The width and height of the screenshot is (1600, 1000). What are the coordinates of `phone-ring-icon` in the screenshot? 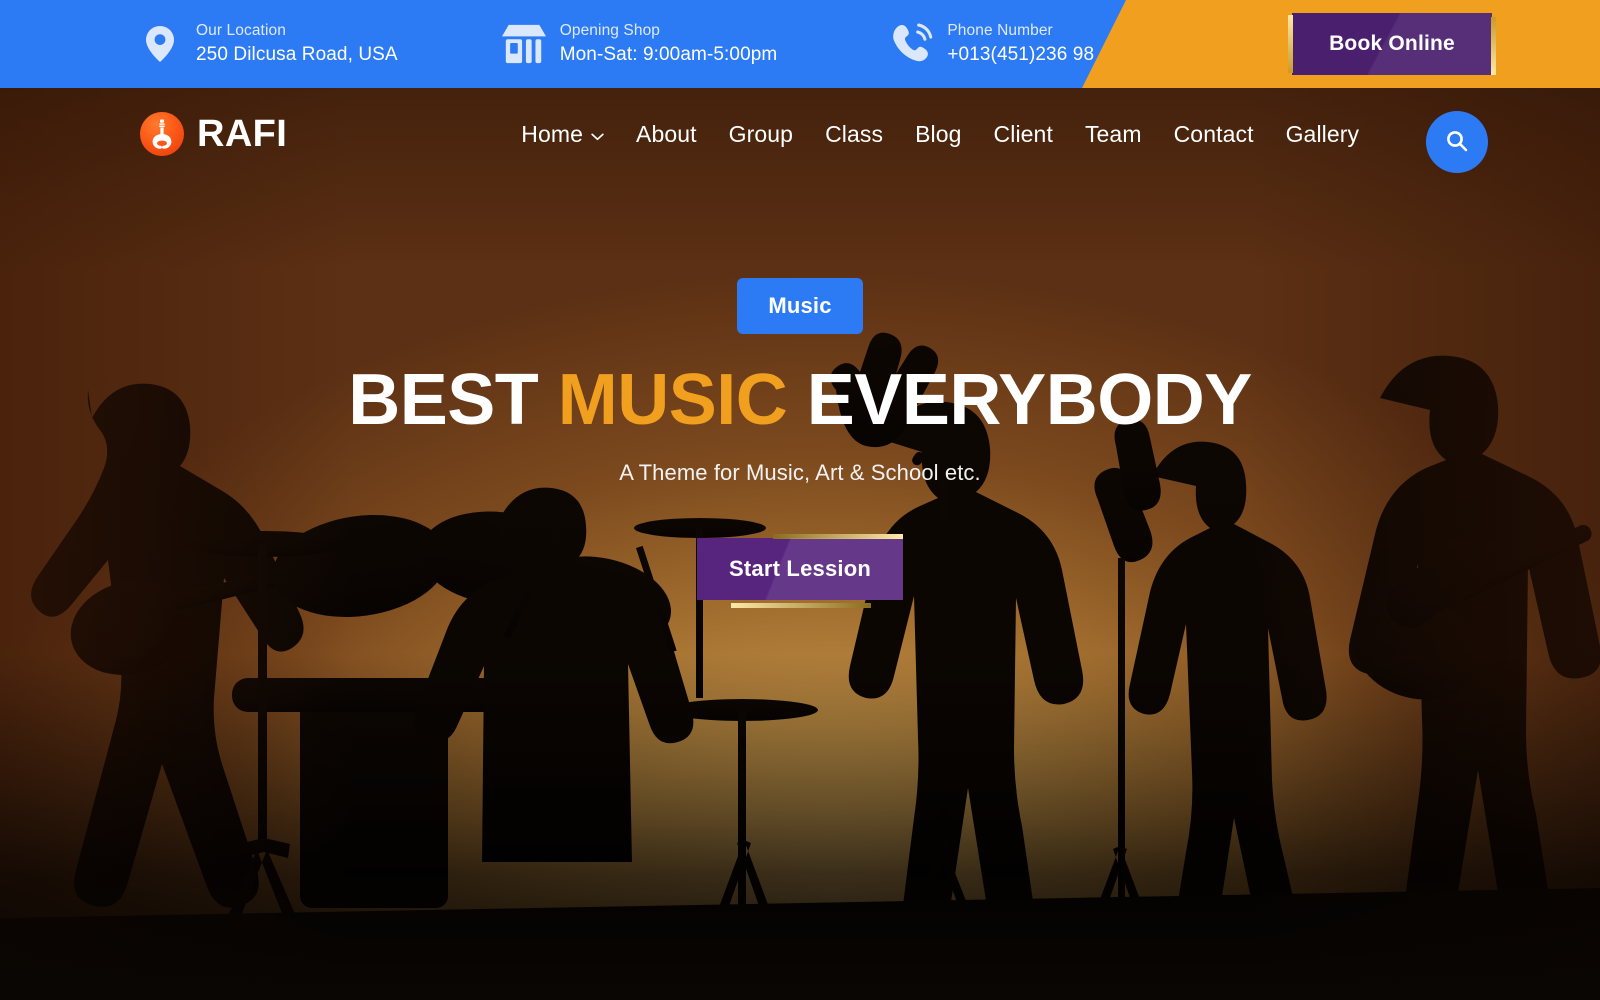 It's located at (911, 44).